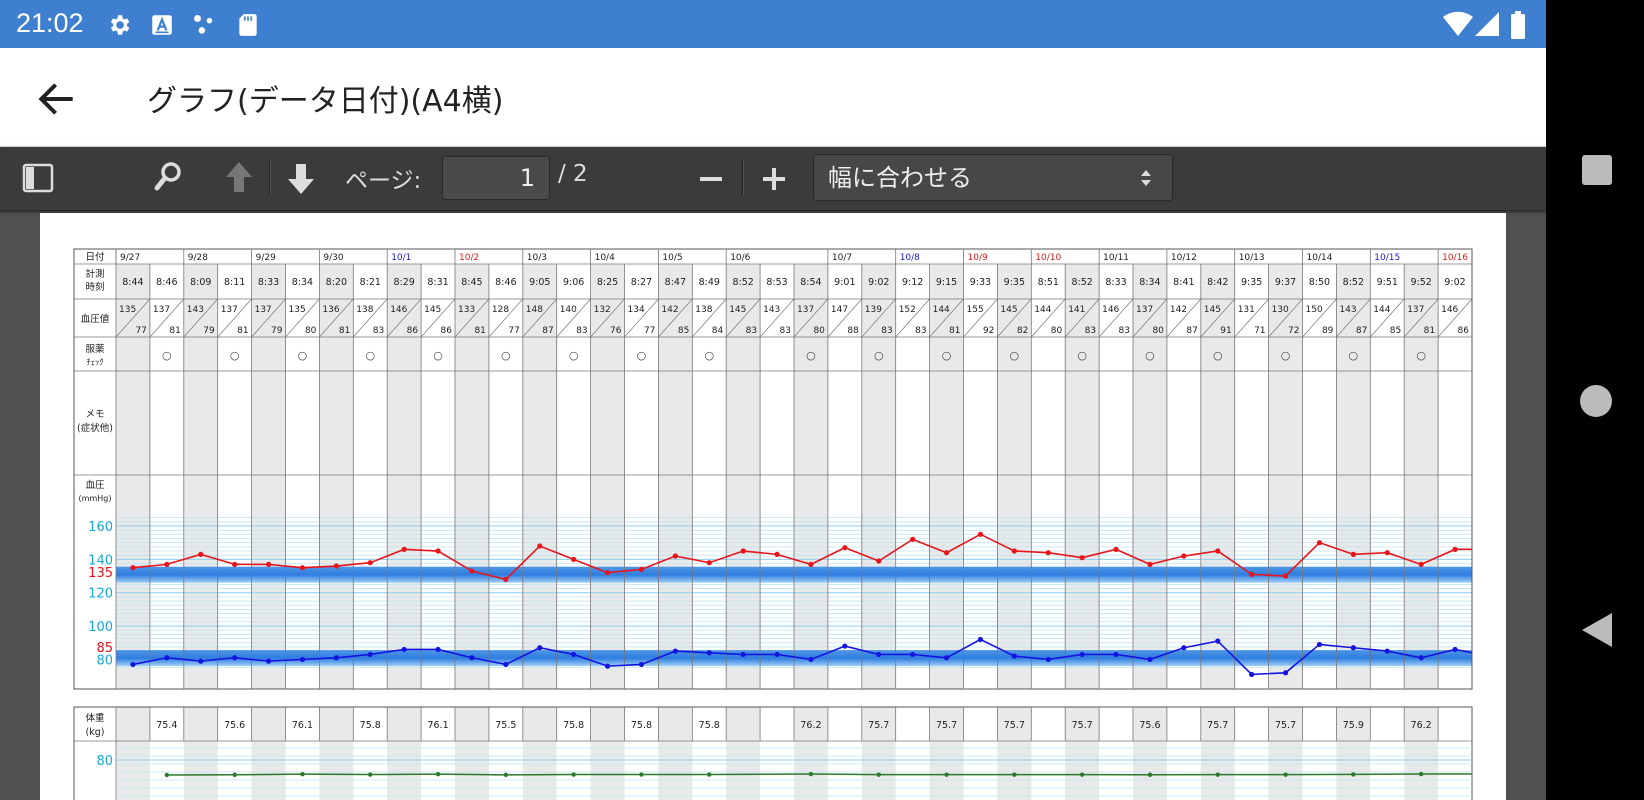  What do you see at coordinates (1421, 725) in the screenshot?
I see `weight-cell: 76.2` at bounding box center [1421, 725].